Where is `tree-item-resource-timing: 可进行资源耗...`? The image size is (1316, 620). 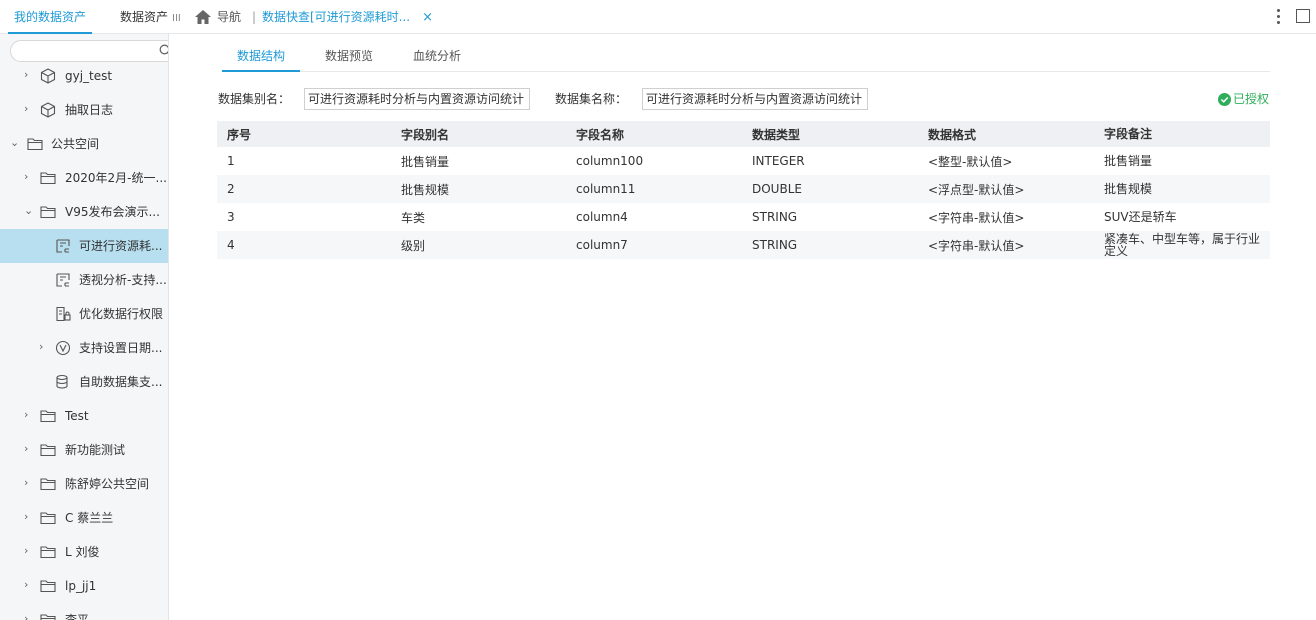 tree-item-resource-timing: 可进行资源耗... is located at coordinates (84, 246).